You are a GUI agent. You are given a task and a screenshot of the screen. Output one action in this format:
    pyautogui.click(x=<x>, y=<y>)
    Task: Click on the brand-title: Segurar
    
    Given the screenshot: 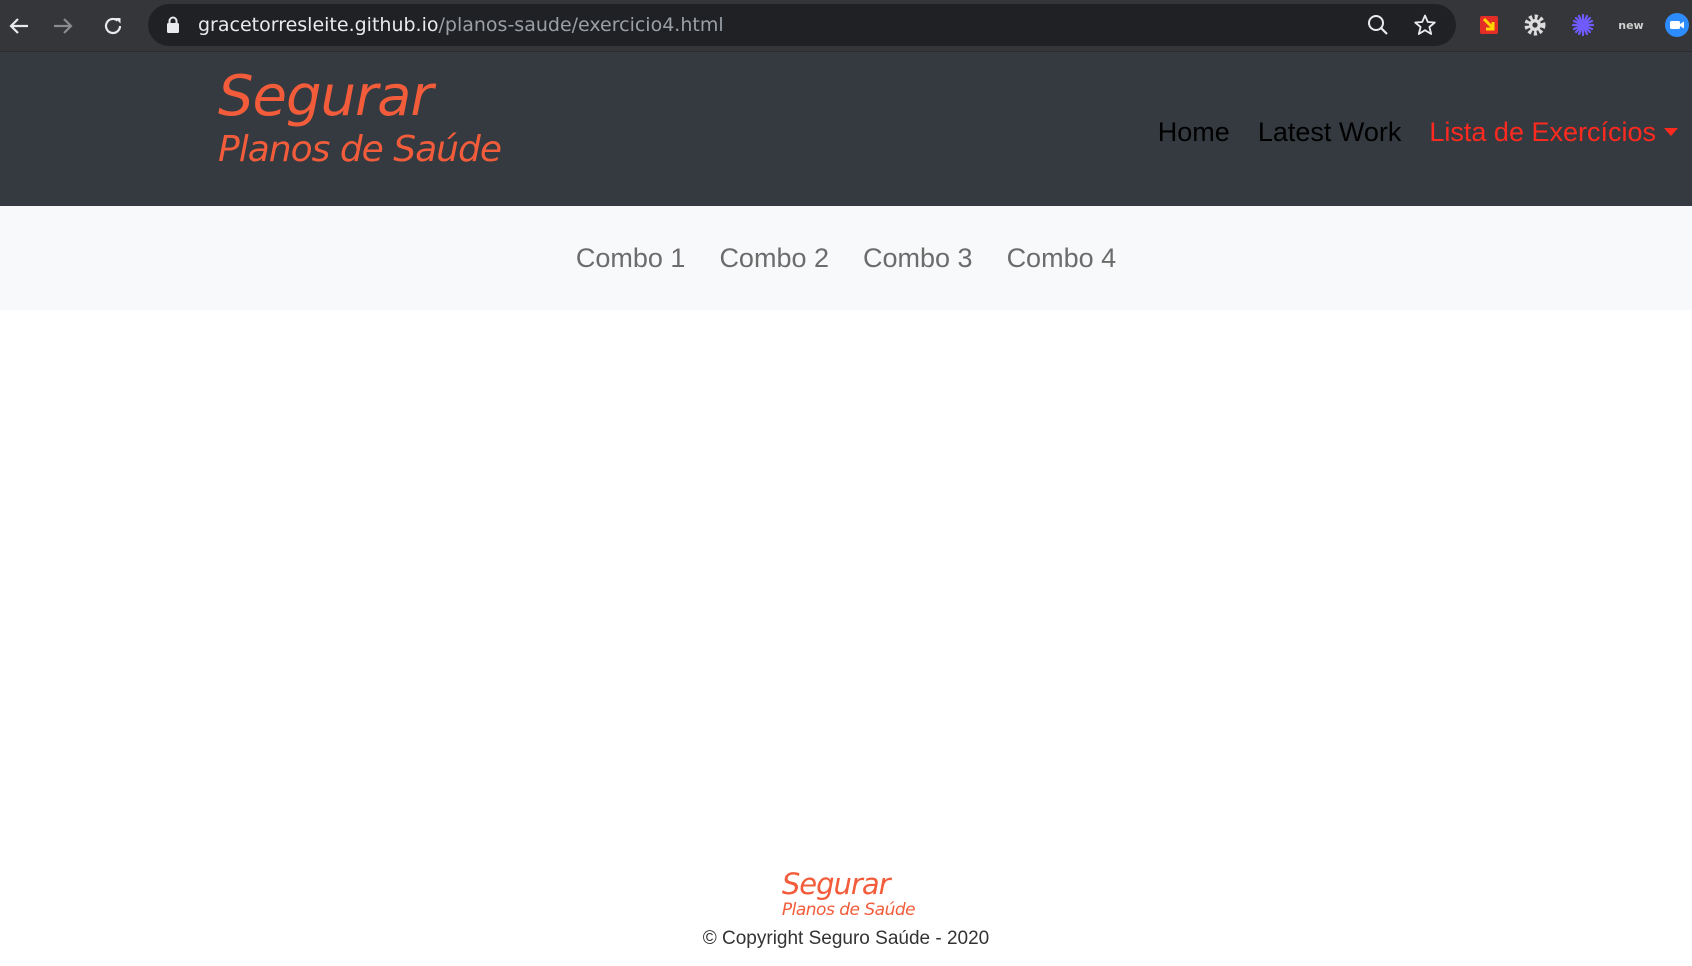 What is the action you would take?
    pyautogui.click(x=325, y=96)
    